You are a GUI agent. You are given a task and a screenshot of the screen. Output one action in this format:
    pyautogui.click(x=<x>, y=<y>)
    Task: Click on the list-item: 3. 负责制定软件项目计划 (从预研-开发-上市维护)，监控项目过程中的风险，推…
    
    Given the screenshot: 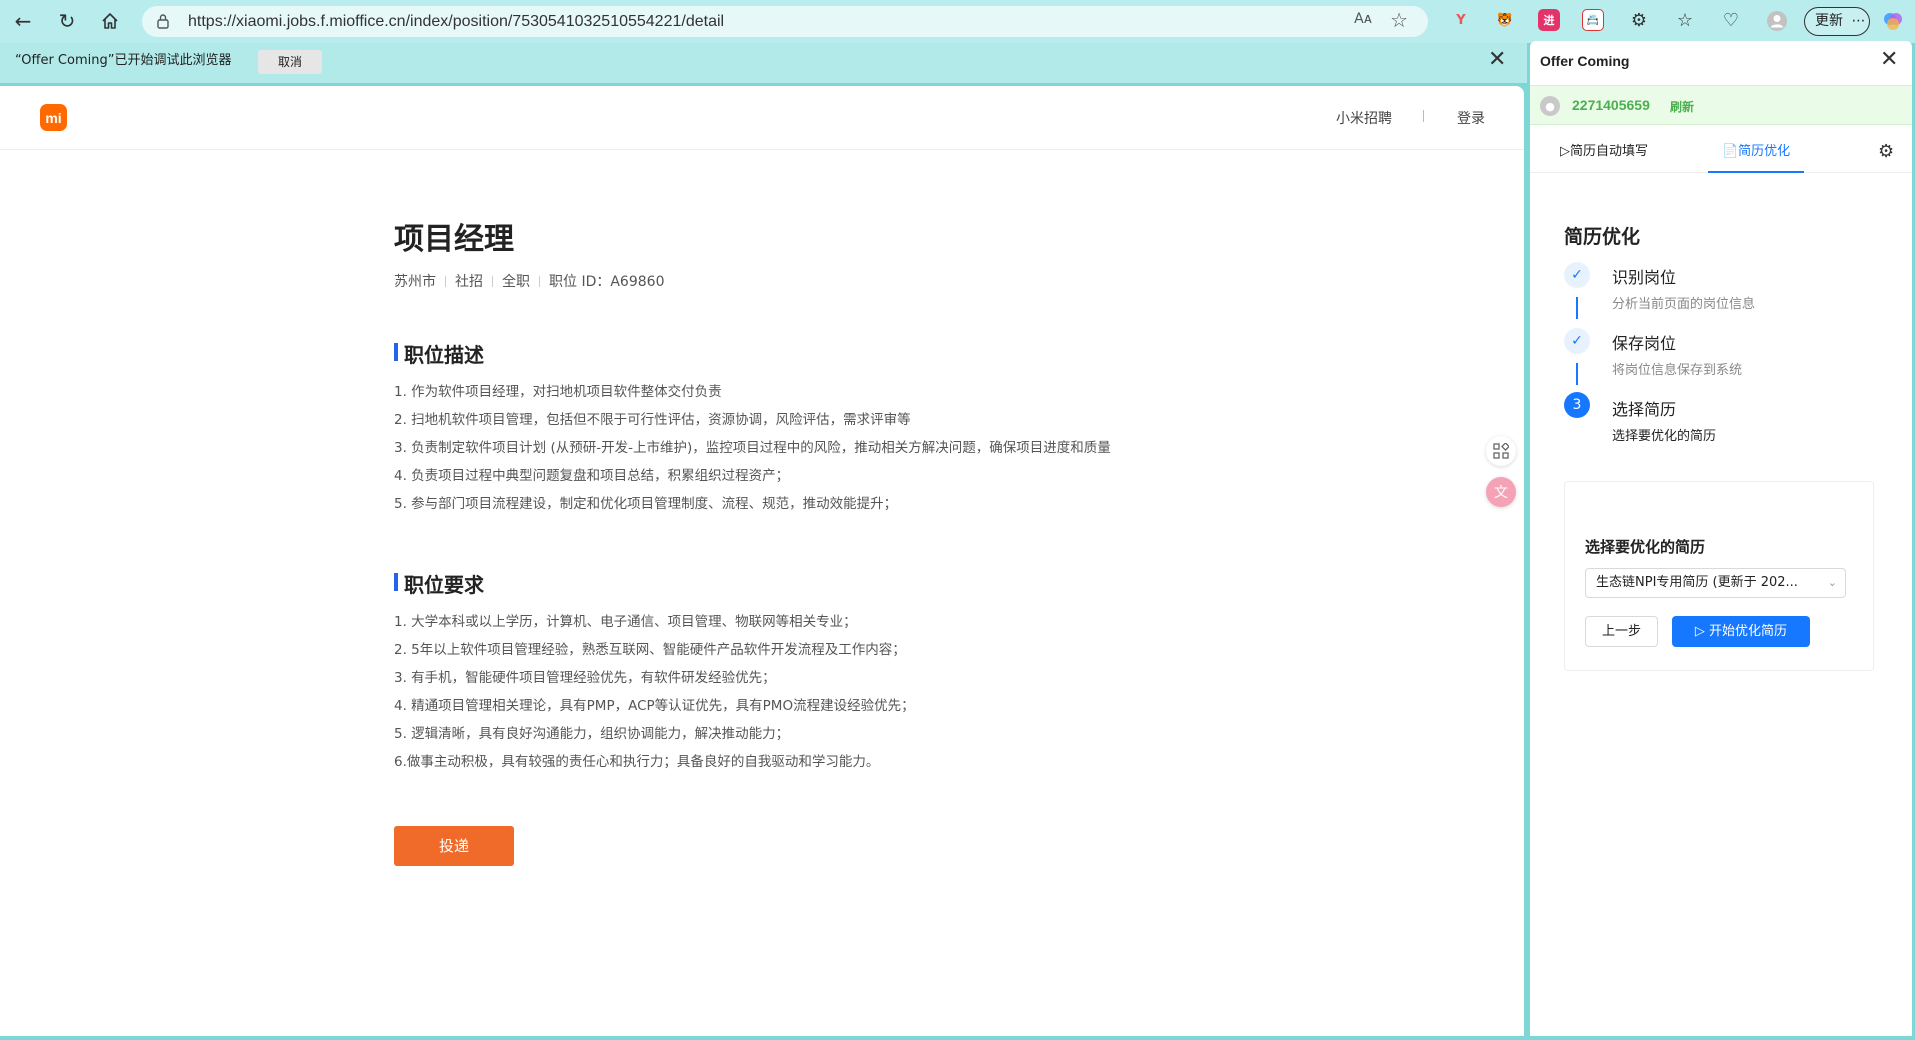 What is the action you would take?
    pyautogui.click(x=752, y=448)
    